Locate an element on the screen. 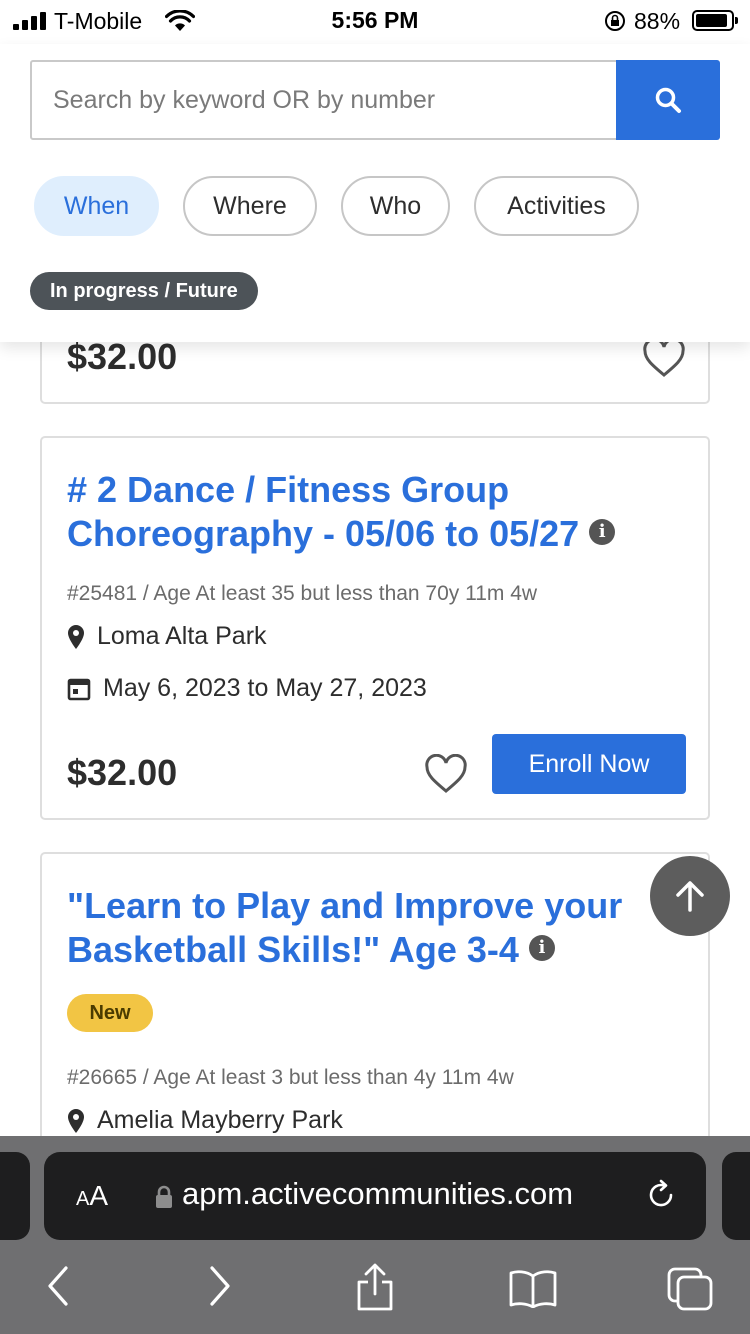  activity-dates: May 6, 2023 to May 27, 2023 is located at coordinates (247, 688).